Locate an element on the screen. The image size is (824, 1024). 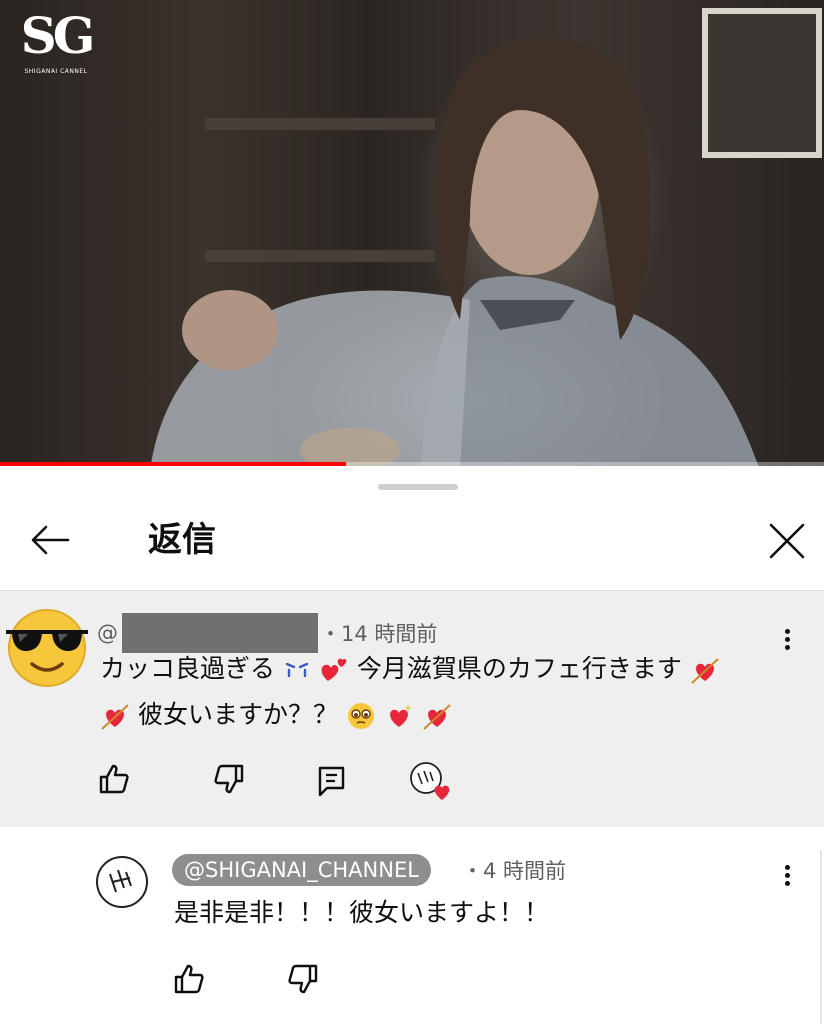
redacted-handle is located at coordinates (220, 633).